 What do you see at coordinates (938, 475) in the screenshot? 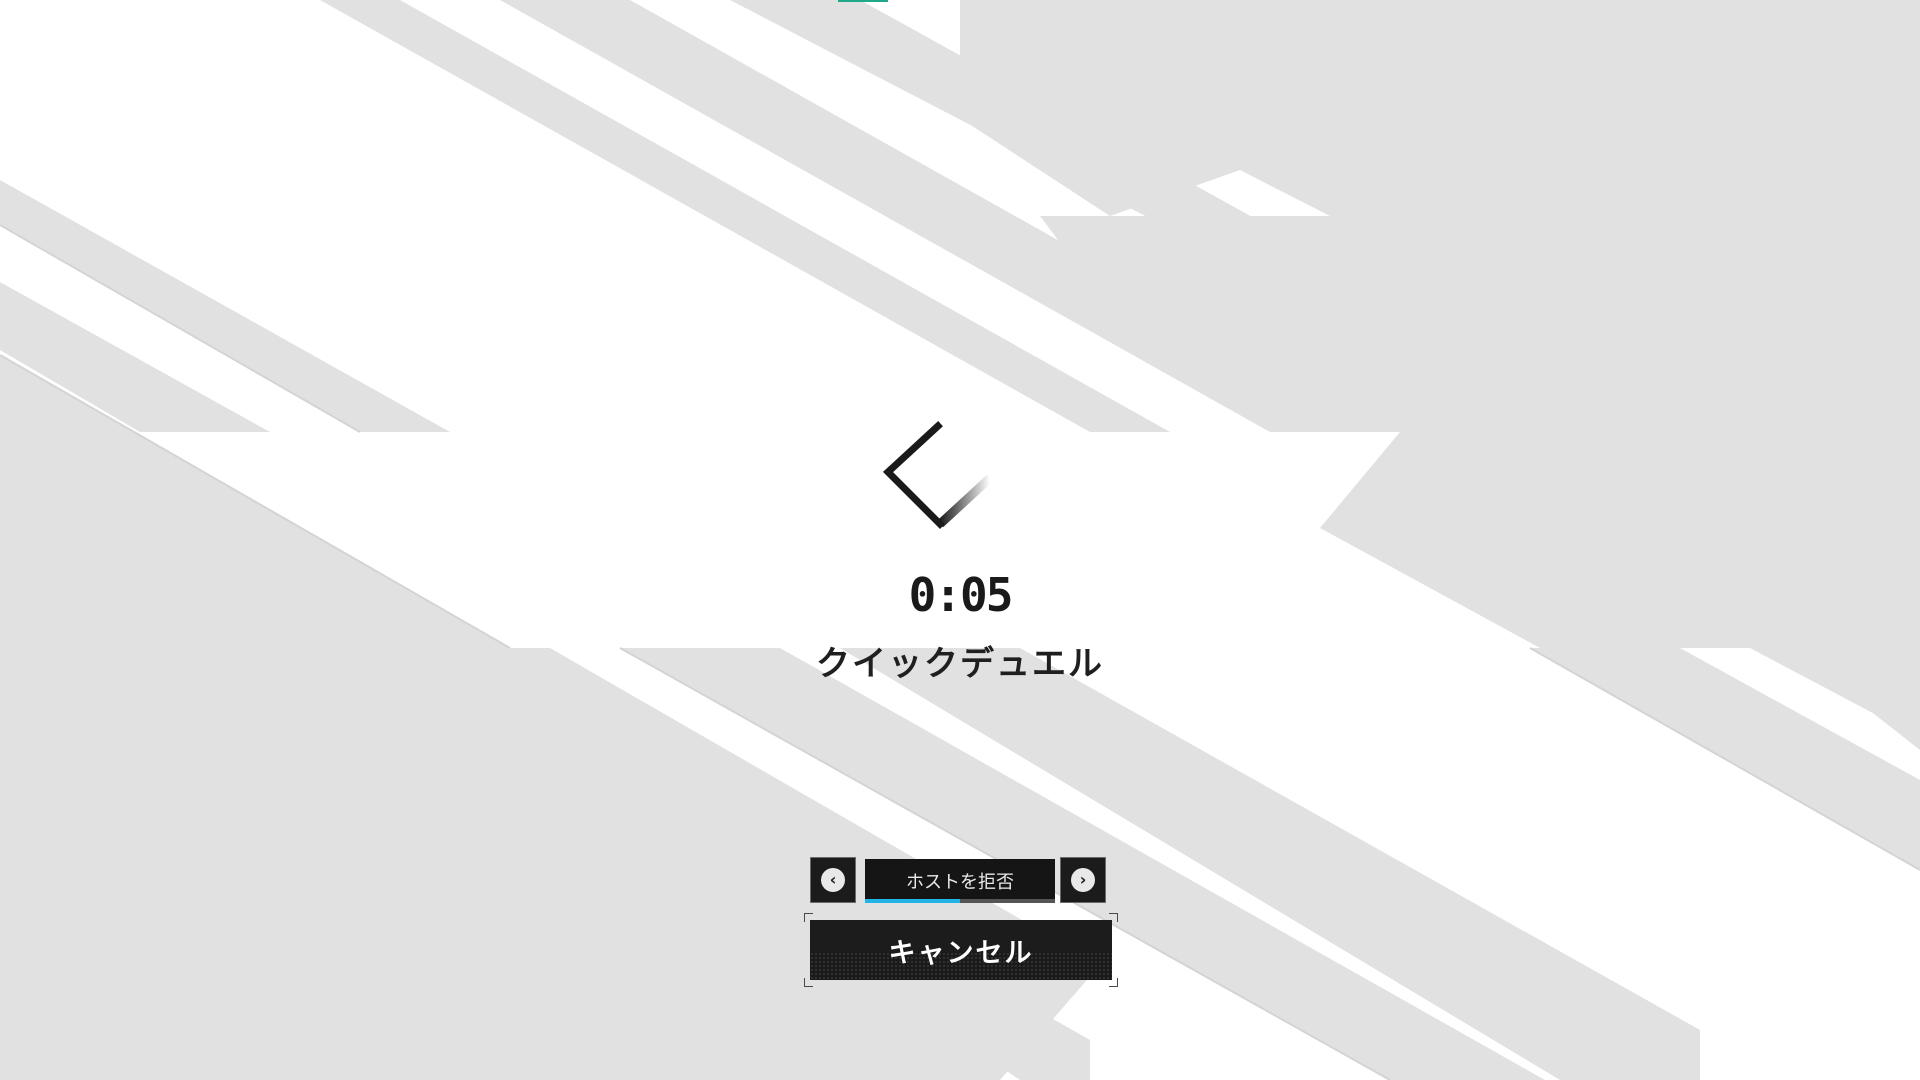
I see `loading-spinner-icon` at bounding box center [938, 475].